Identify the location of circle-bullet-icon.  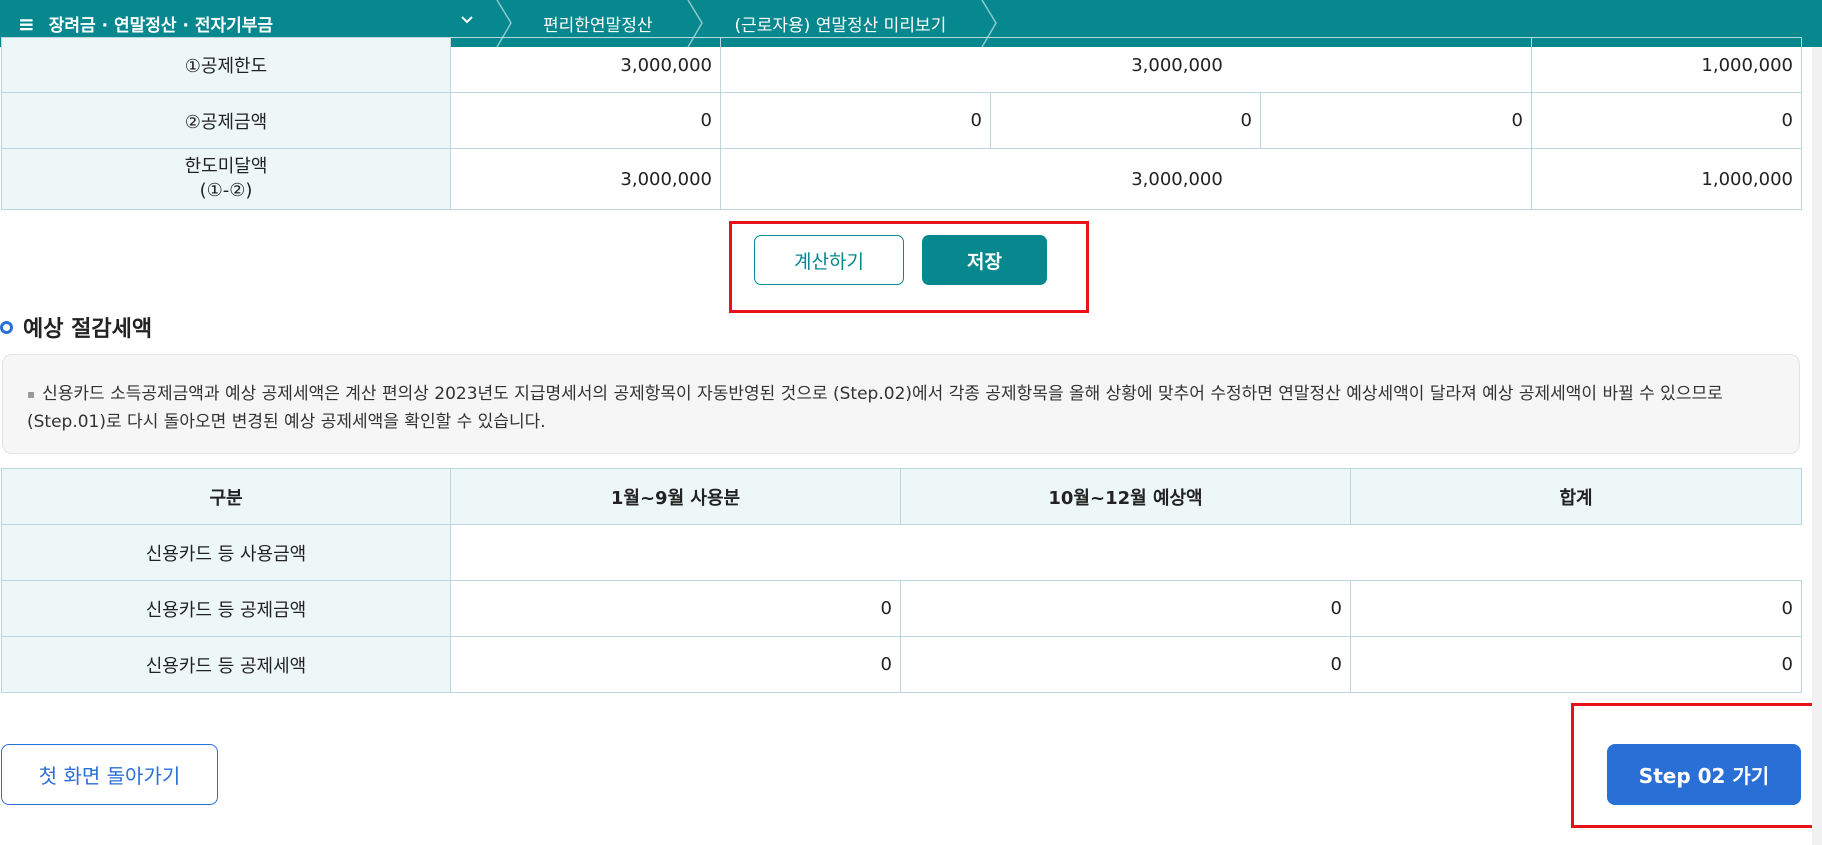
(6, 327).